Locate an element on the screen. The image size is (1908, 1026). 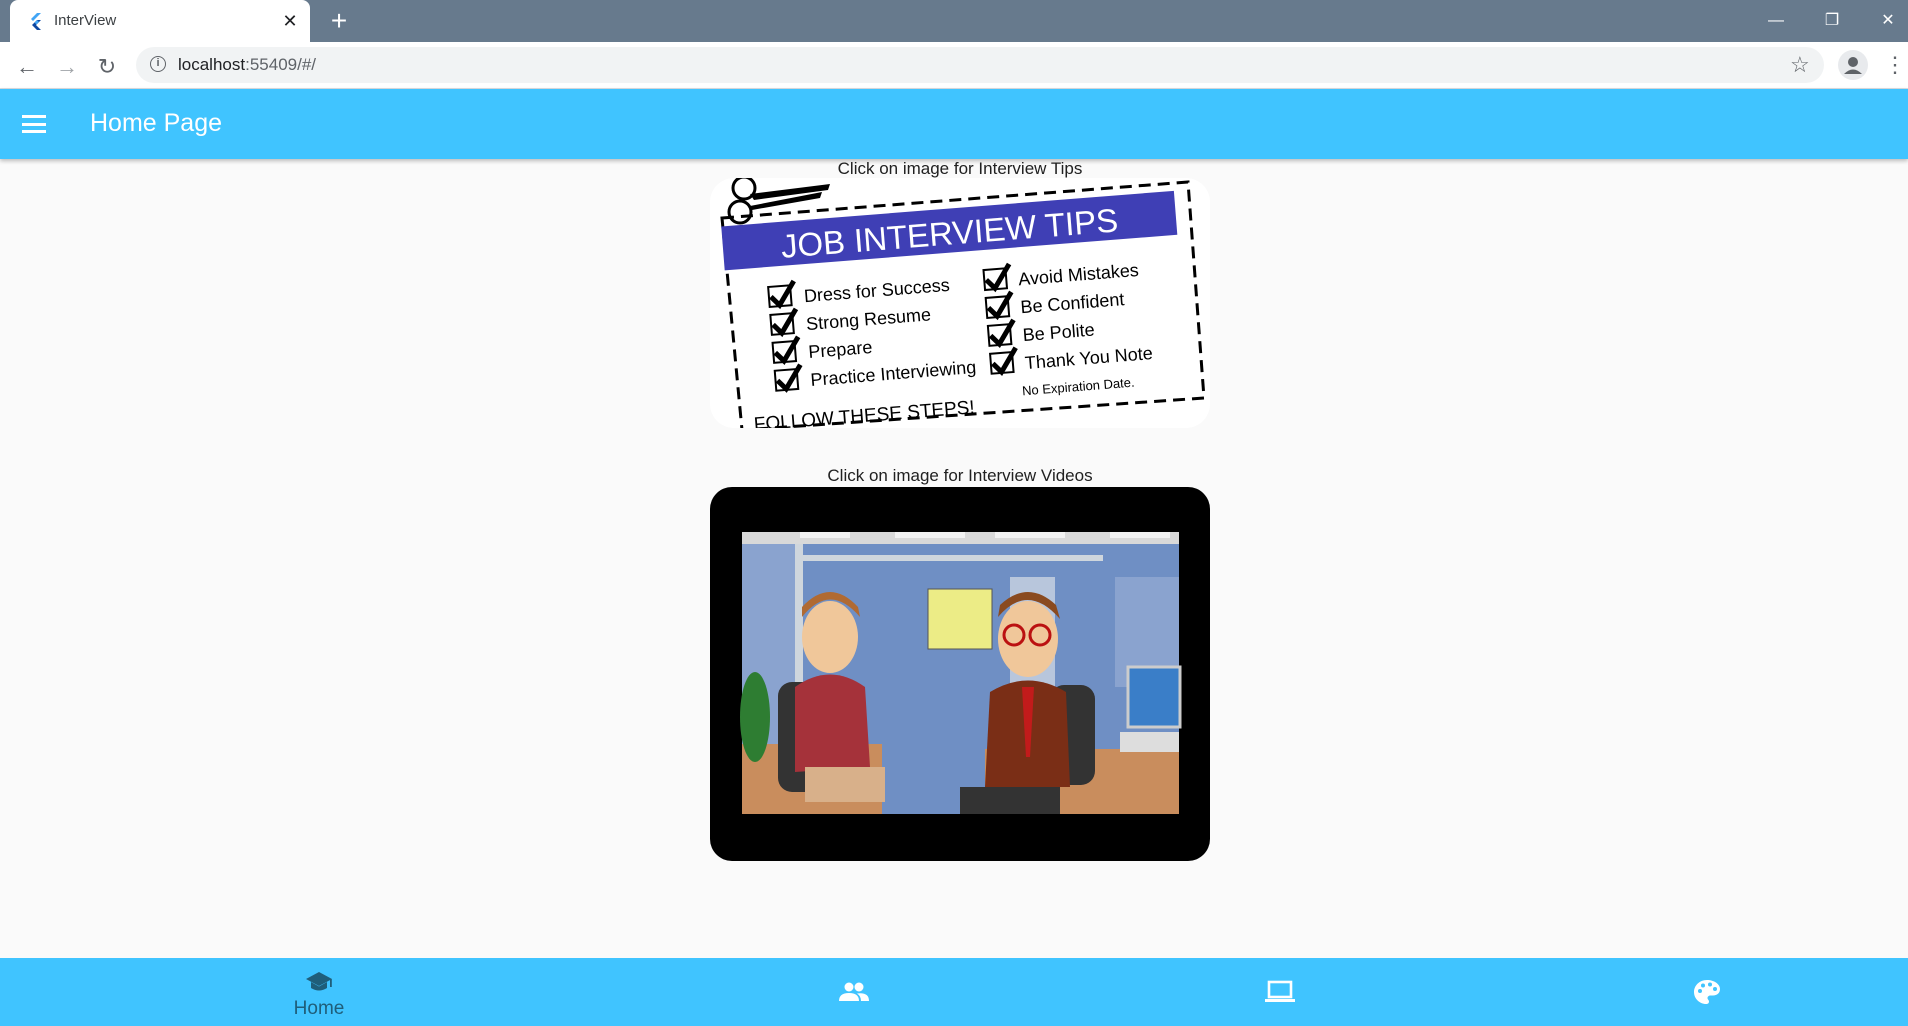
url-text: localhost:55409/#/ is located at coordinates (247, 65).